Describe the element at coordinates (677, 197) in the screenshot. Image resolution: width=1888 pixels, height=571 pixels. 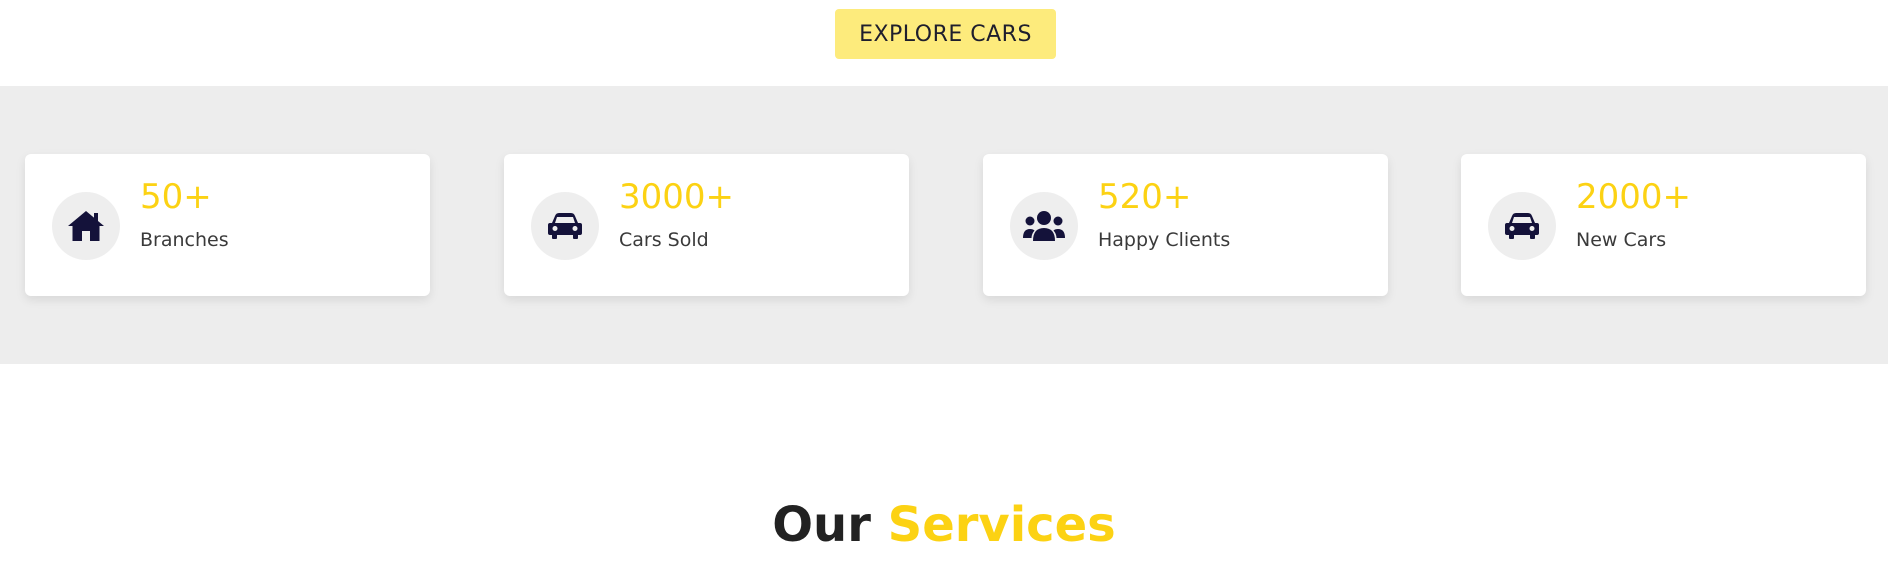
I see `stat-number: 3000+` at that location.